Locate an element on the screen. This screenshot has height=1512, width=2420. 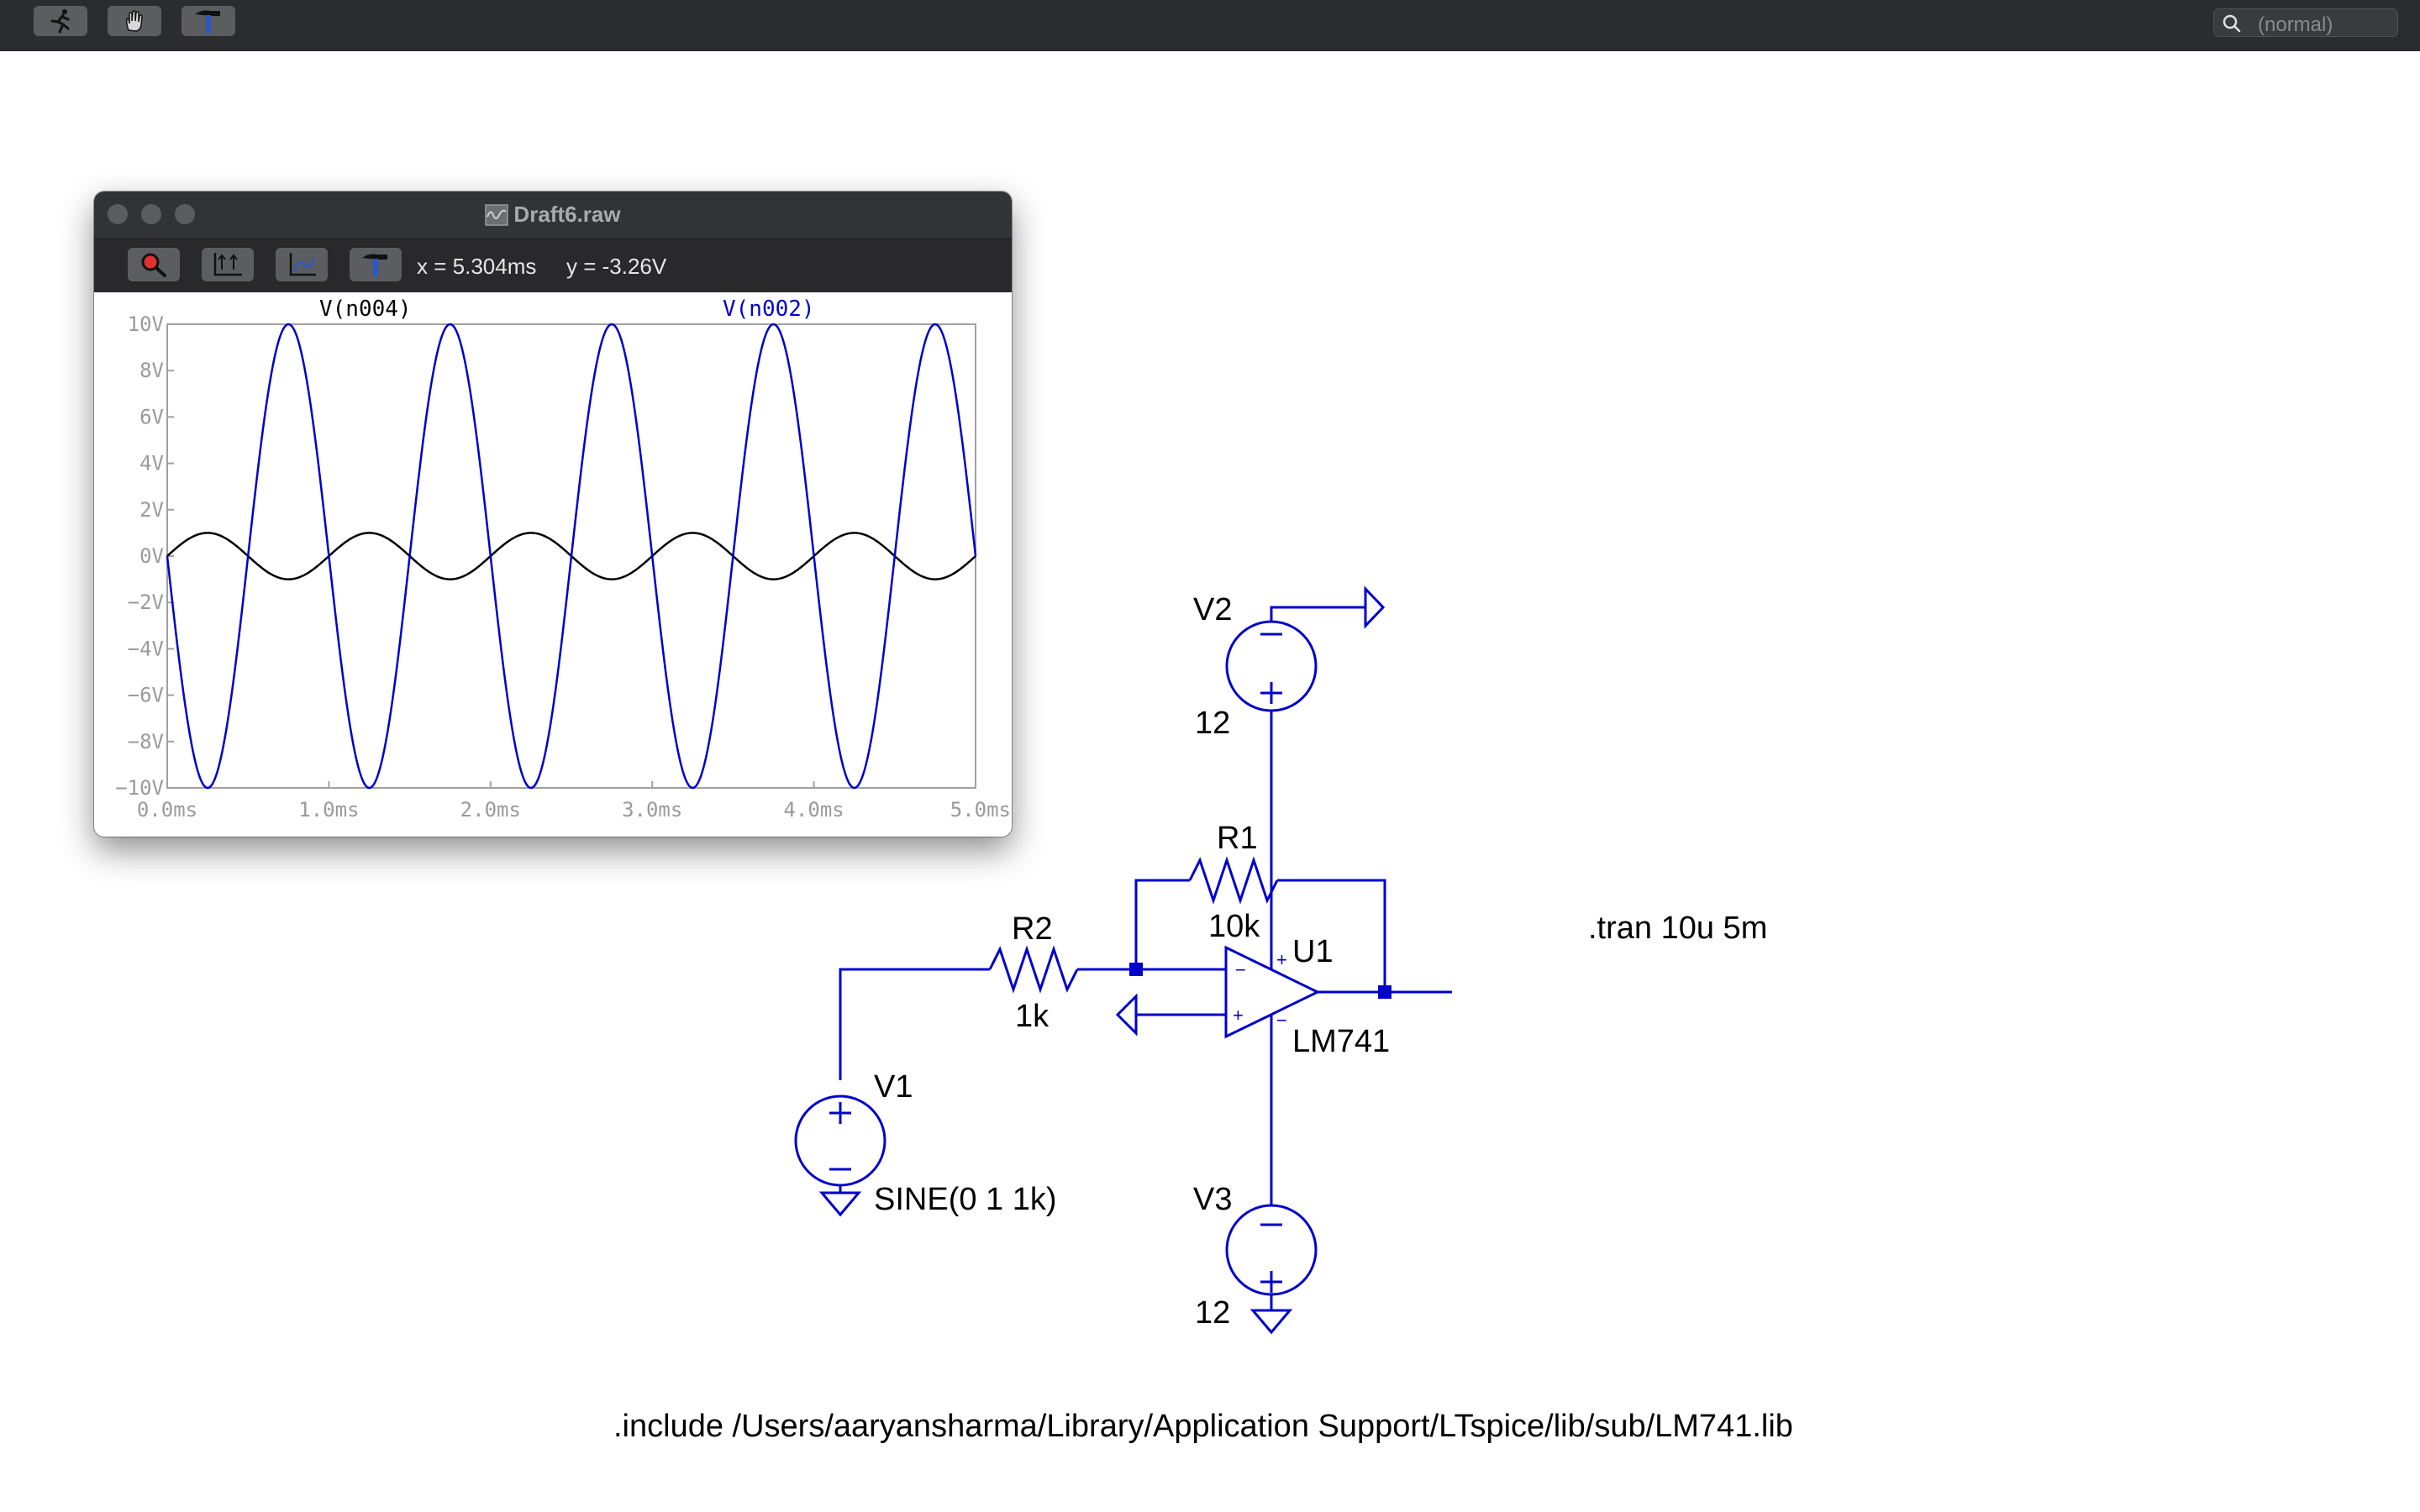
y-tick-label: 10V is located at coordinates (146, 324).